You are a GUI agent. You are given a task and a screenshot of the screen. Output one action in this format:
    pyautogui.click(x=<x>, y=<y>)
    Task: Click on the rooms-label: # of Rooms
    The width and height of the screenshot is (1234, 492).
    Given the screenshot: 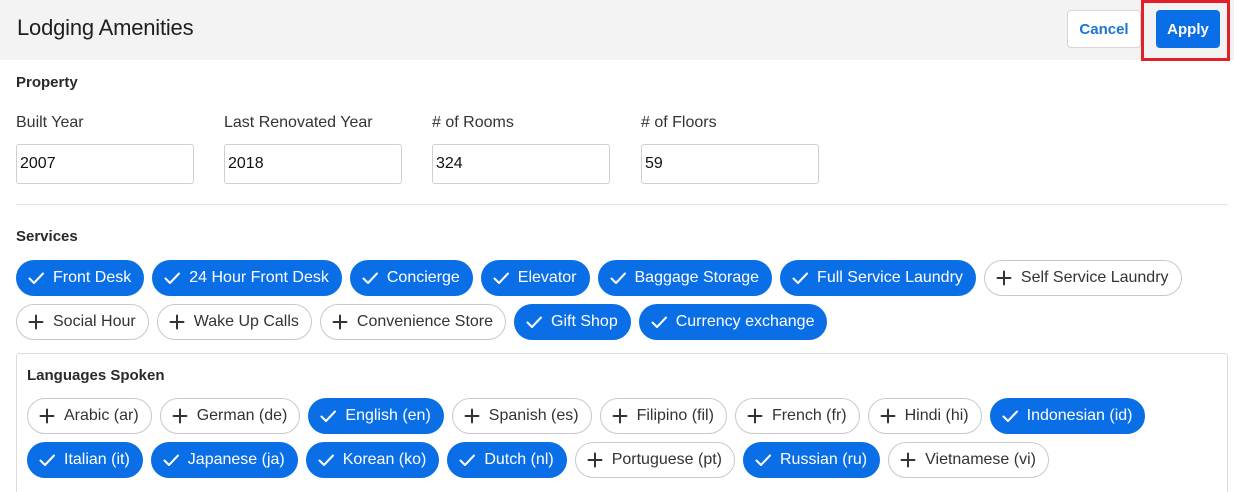 What is the action you would take?
    pyautogui.click(x=473, y=122)
    